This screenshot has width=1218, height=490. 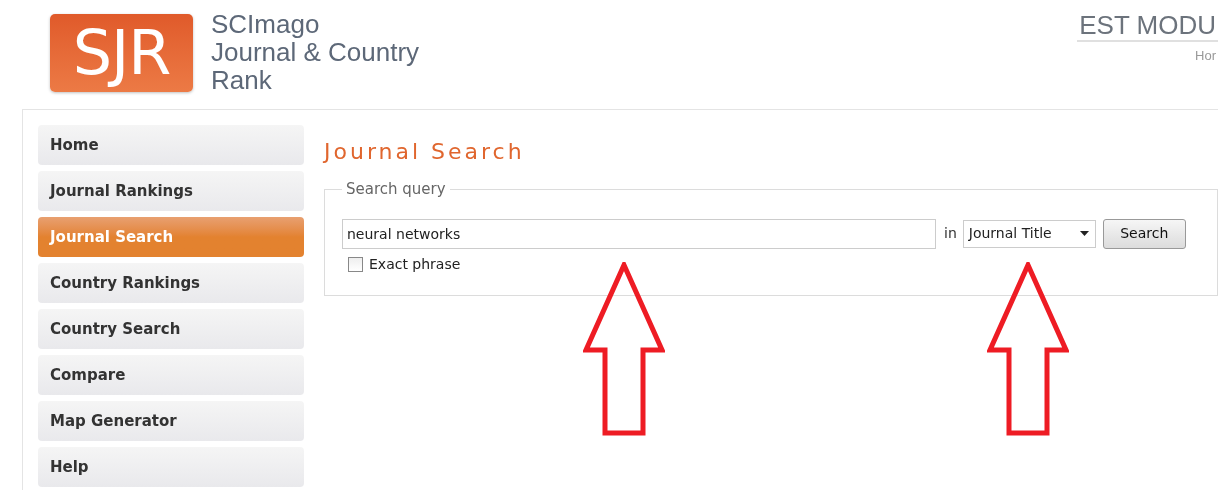 I want to click on sidebar-item: Help, so click(x=171, y=467).